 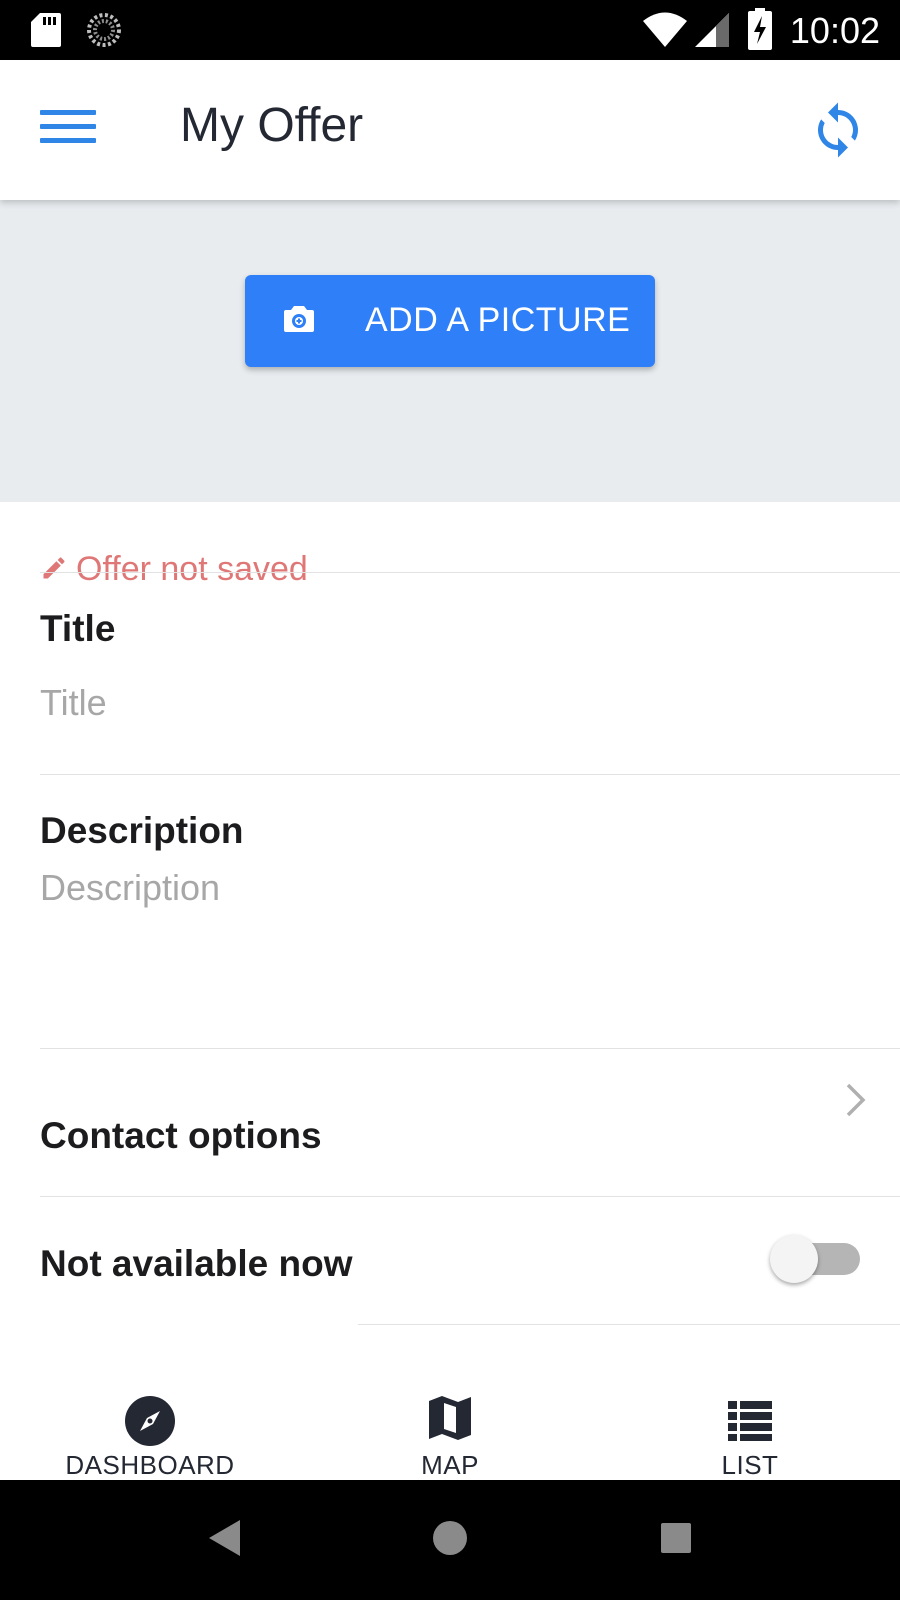 What do you see at coordinates (78, 628) in the screenshot?
I see `title-label: Title` at bounding box center [78, 628].